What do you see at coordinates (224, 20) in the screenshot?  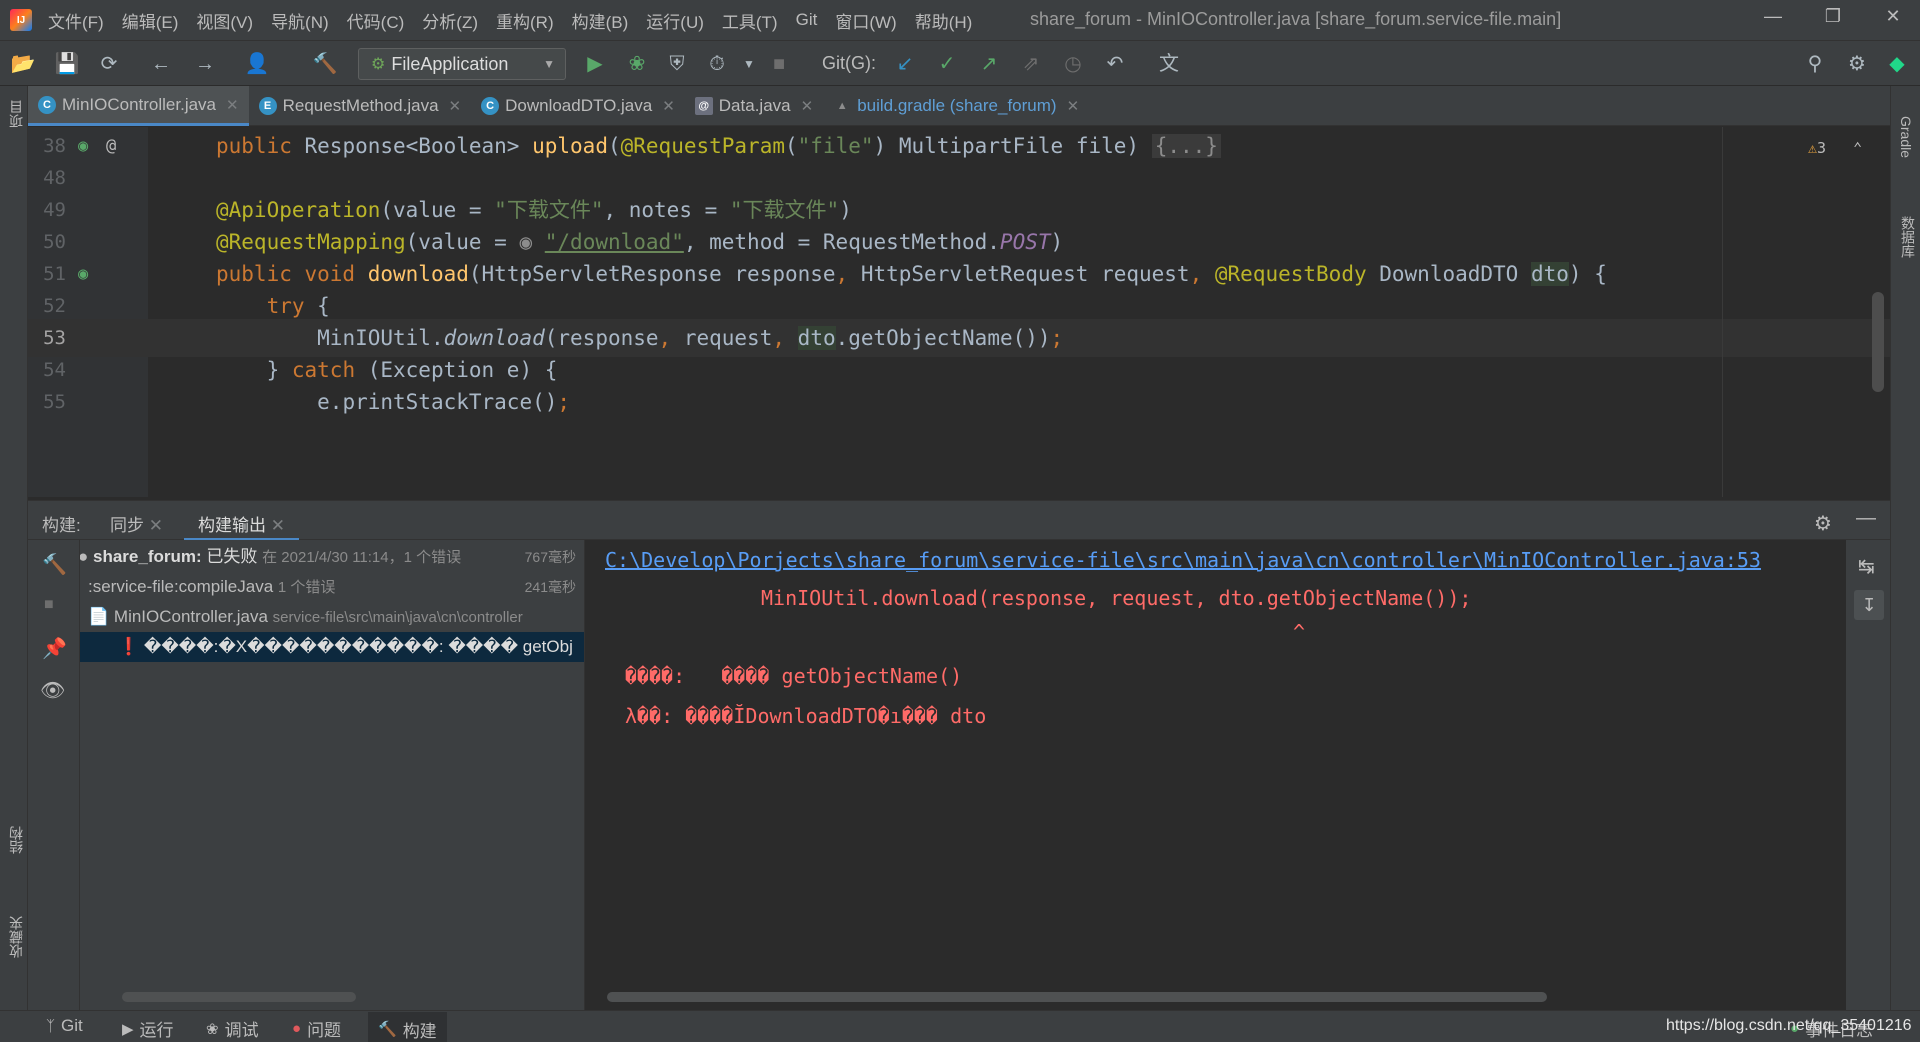 I see `menu-view: 视图(V)` at bounding box center [224, 20].